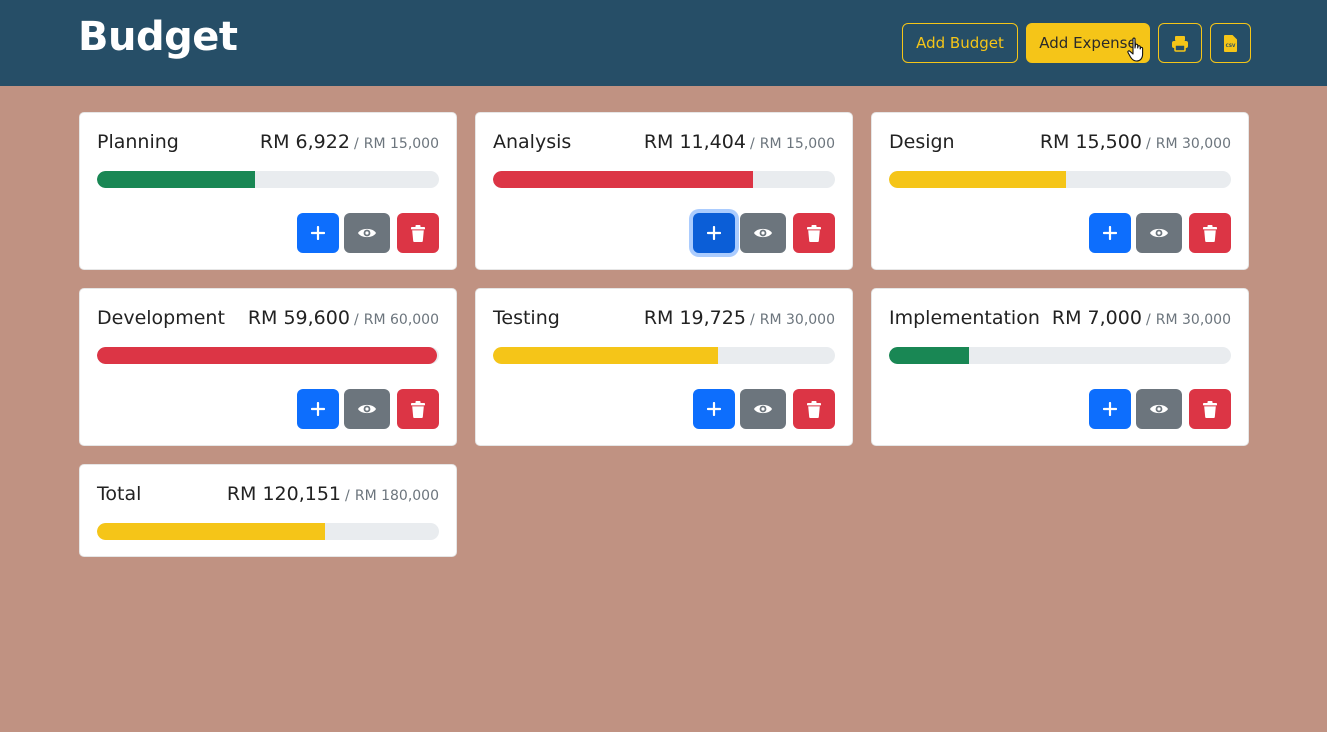  What do you see at coordinates (1135, 49) in the screenshot?
I see `hand-cursor-icon` at bounding box center [1135, 49].